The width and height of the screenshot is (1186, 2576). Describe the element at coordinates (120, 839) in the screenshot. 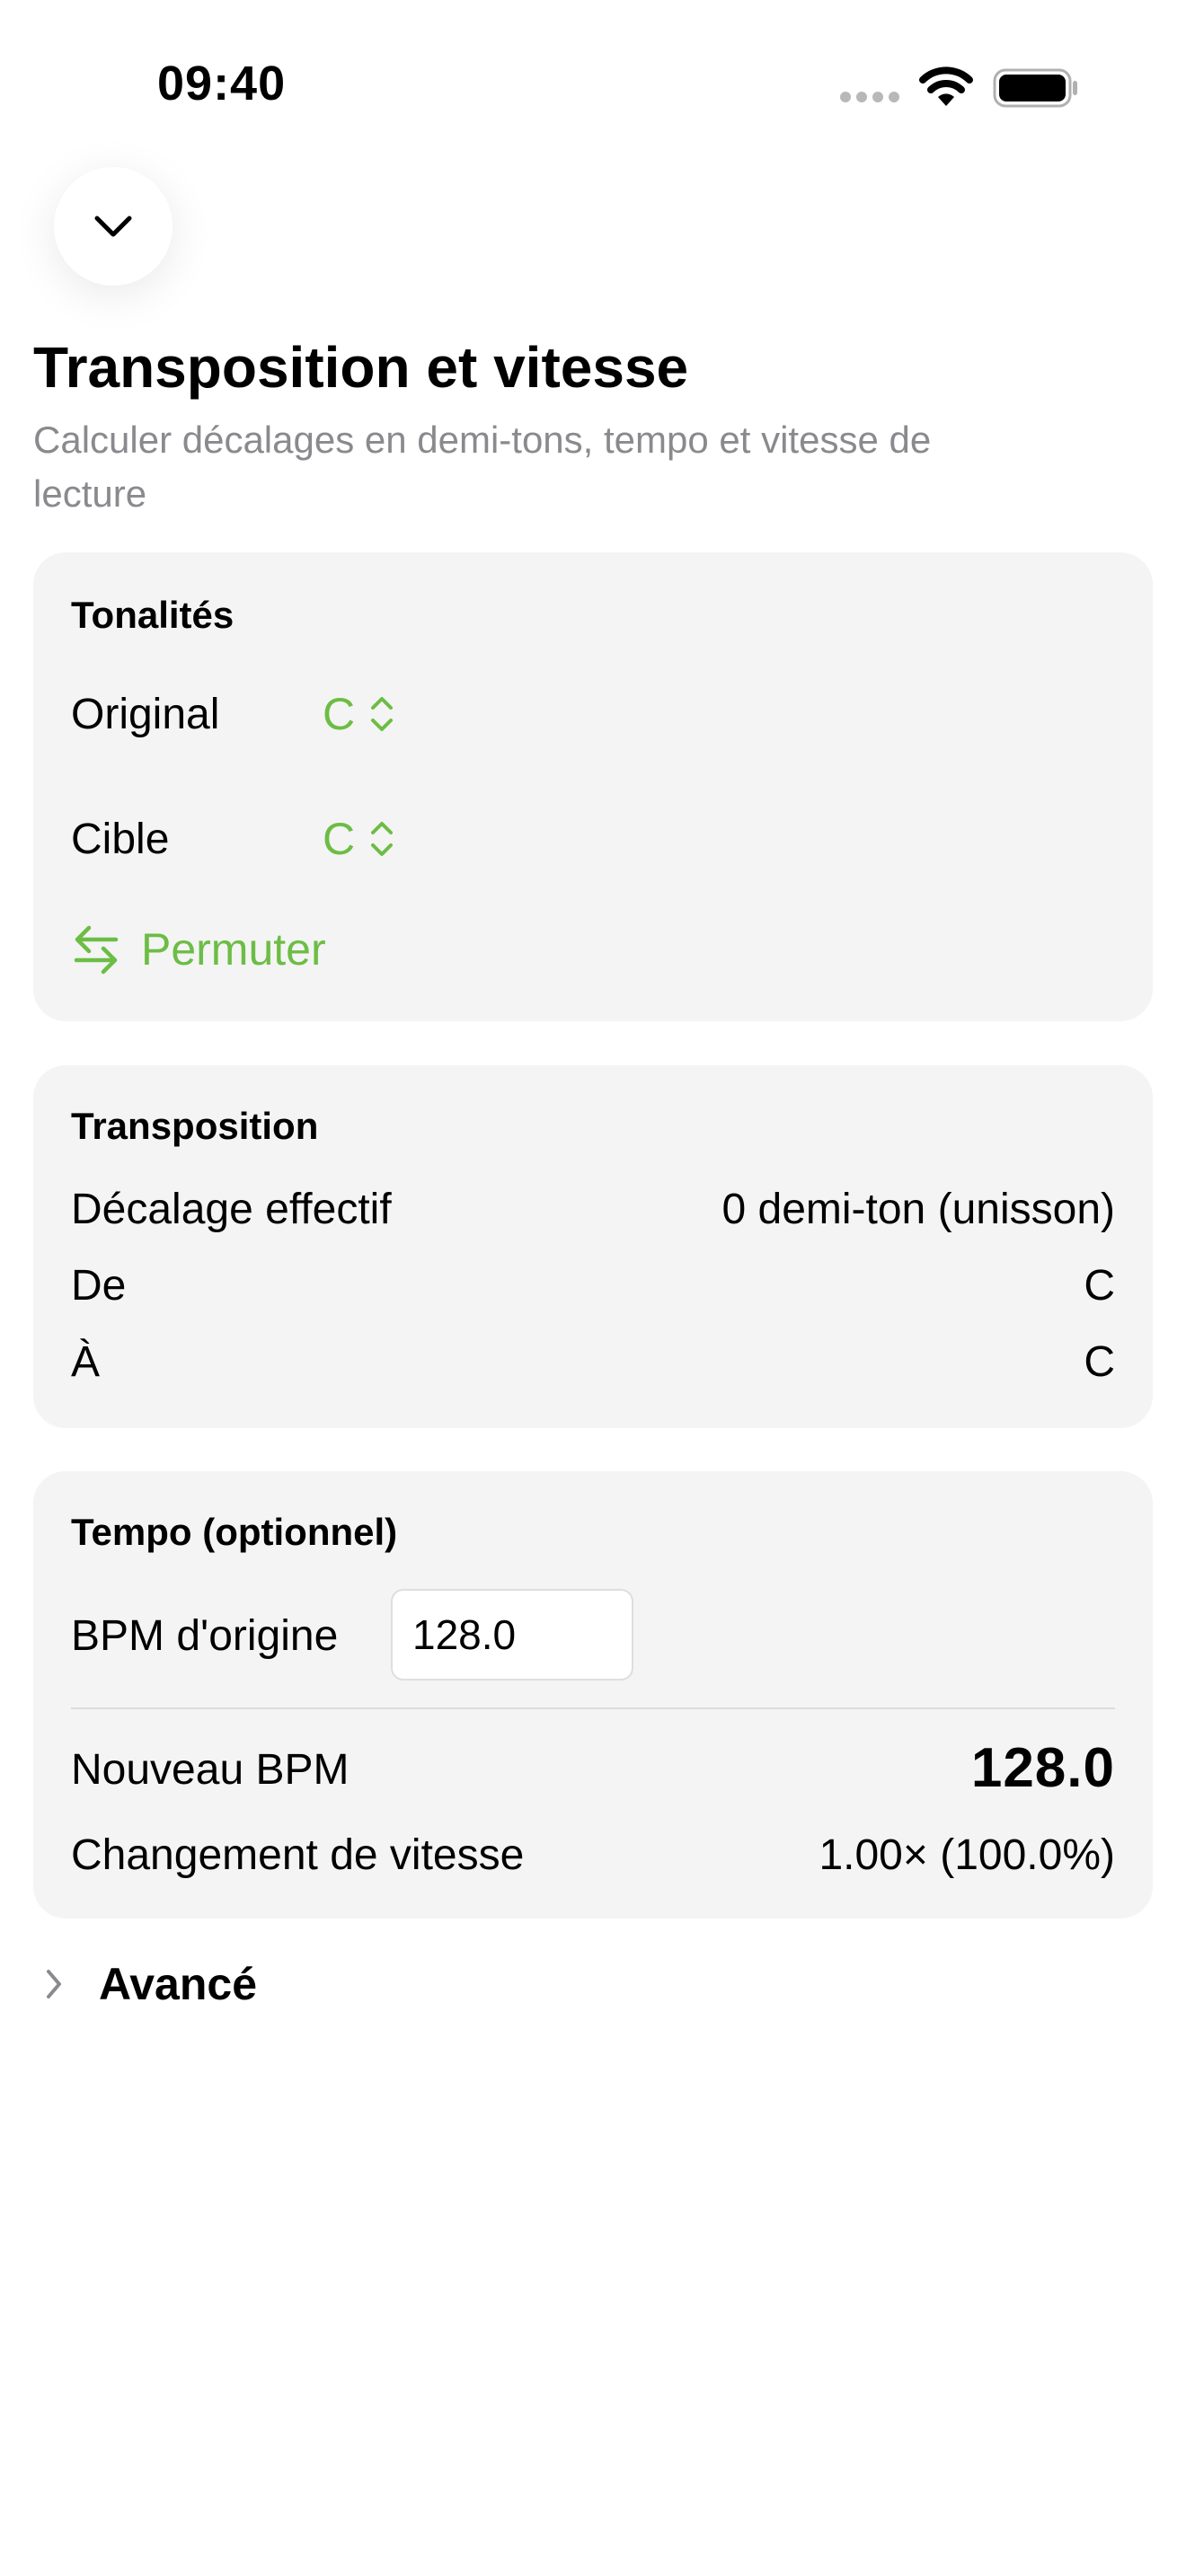

I see `target-key-label: Cible` at that location.